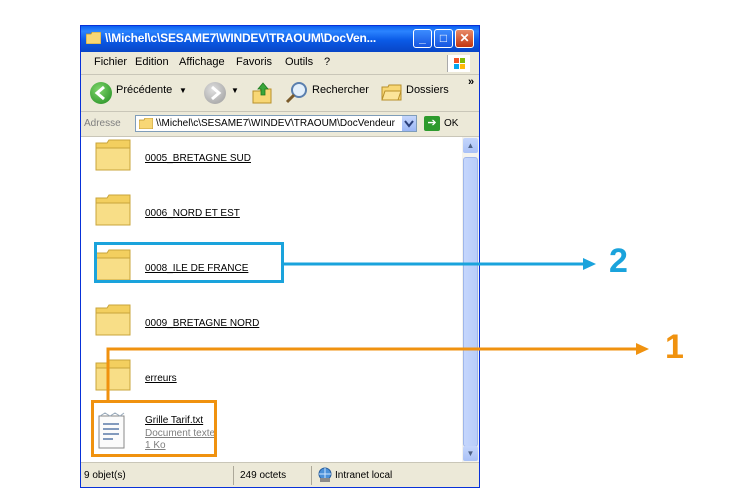 This screenshot has width=733, height=504. I want to click on orange-callout-line, so click(372, 373).